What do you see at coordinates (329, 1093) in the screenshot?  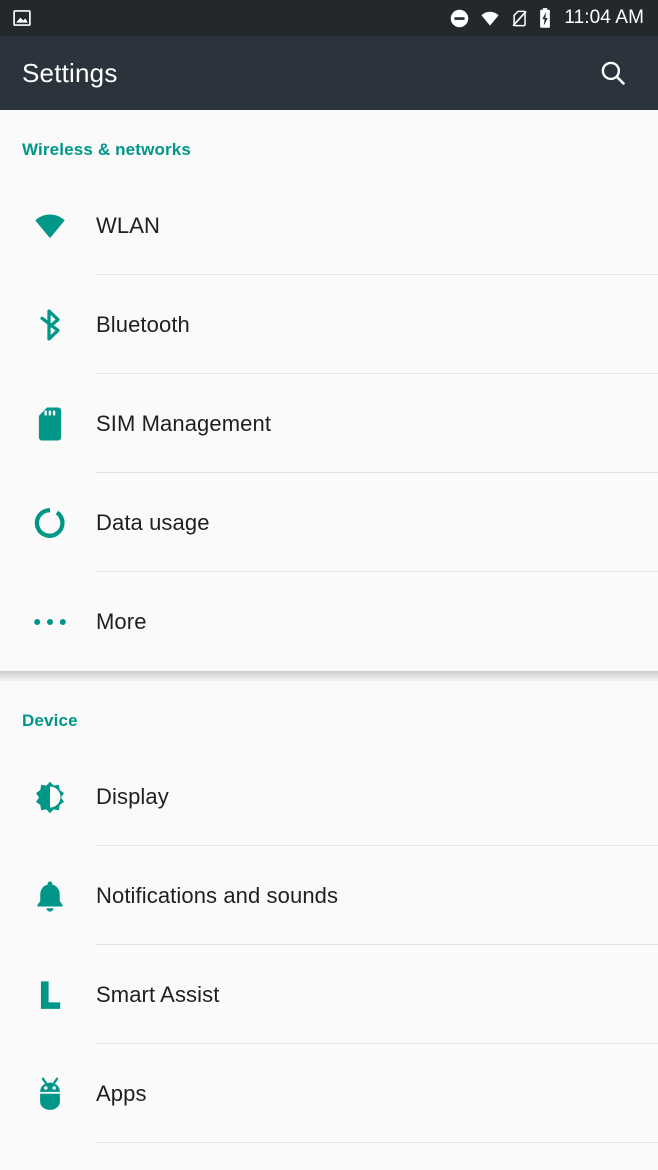 I see `settings-item-apps: Apps` at bounding box center [329, 1093].